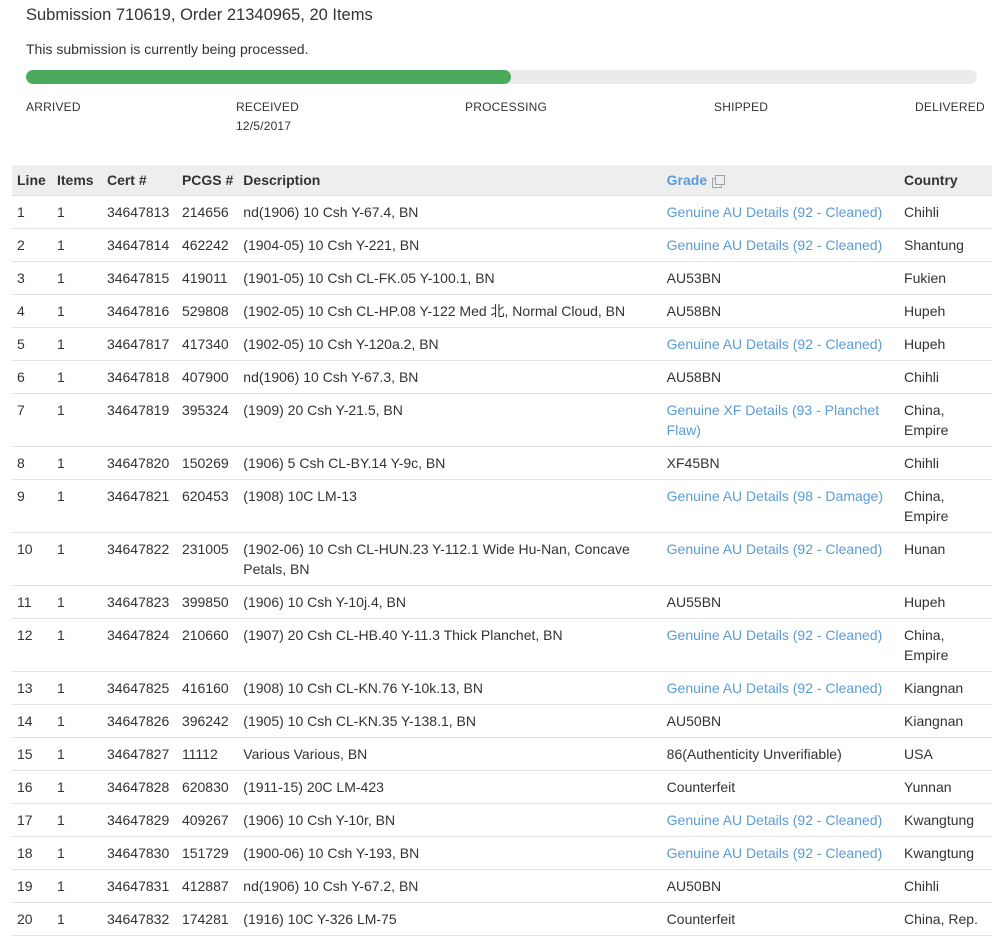  What do you see at coordinates (687, 180) in the screenshot?
I see `grade-header-link: Grade` at bounding box center [687, 180].